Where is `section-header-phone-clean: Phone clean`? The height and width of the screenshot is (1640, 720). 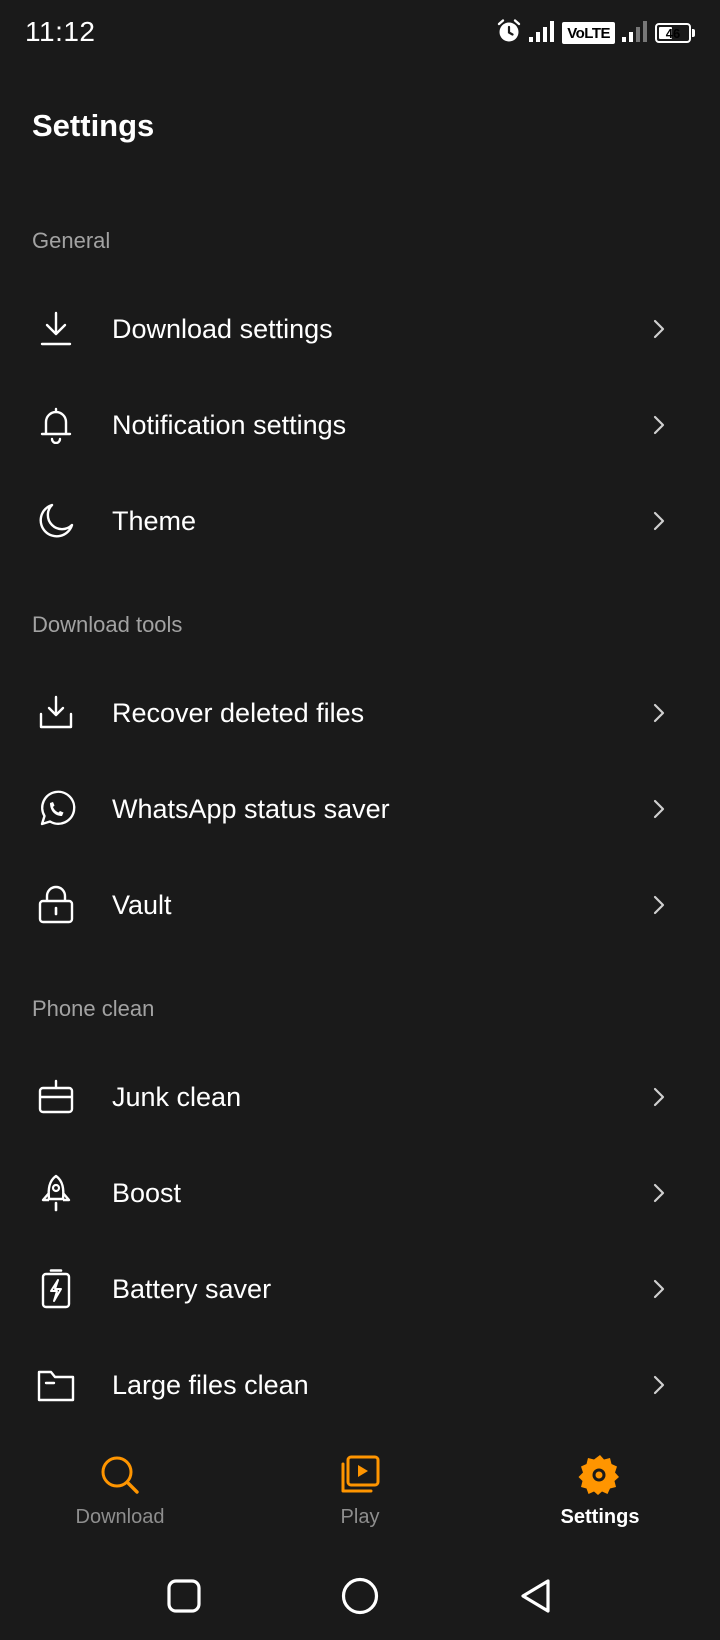
section-header-phone-clean: Phone clean is located at coordinates (93, 1008).